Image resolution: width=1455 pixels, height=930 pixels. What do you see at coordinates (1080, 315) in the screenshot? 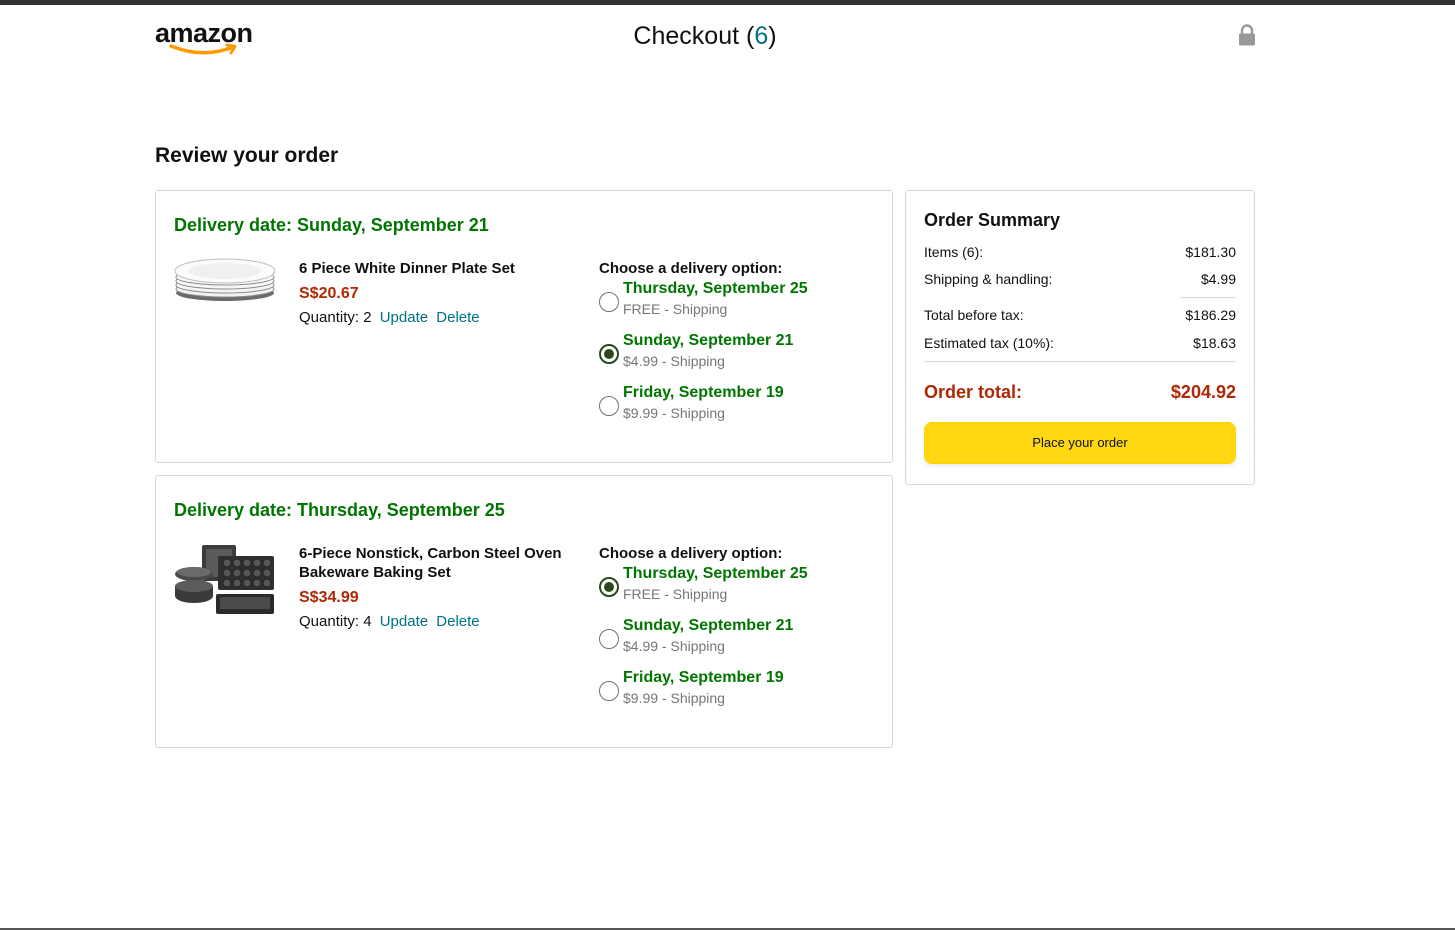
I see `summary-before-tax-row: Total before tax: $186.29` at bounding box center [1080, 315].